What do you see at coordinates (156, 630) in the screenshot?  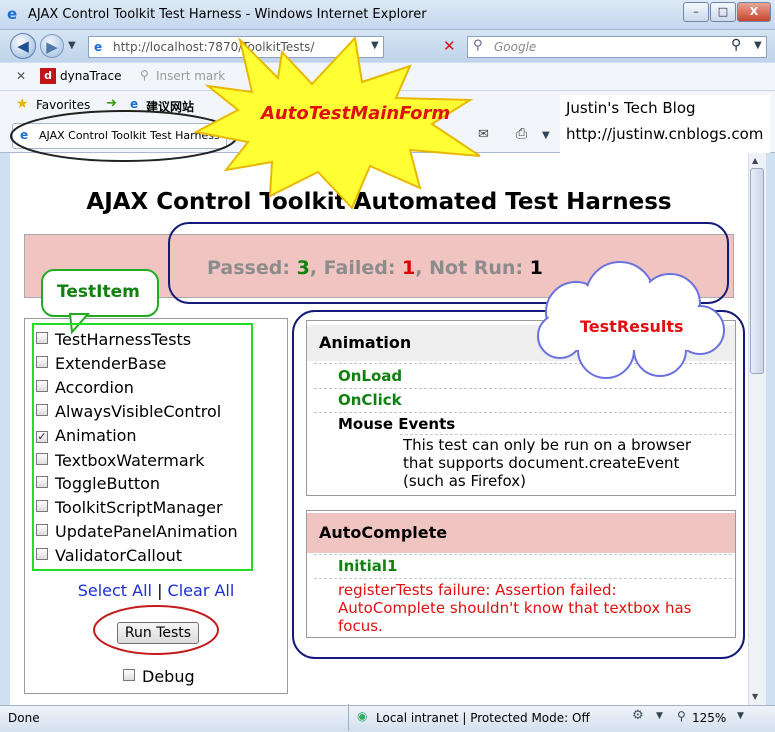 I see `run-tests-highlight` at bounding box center [156, 630].